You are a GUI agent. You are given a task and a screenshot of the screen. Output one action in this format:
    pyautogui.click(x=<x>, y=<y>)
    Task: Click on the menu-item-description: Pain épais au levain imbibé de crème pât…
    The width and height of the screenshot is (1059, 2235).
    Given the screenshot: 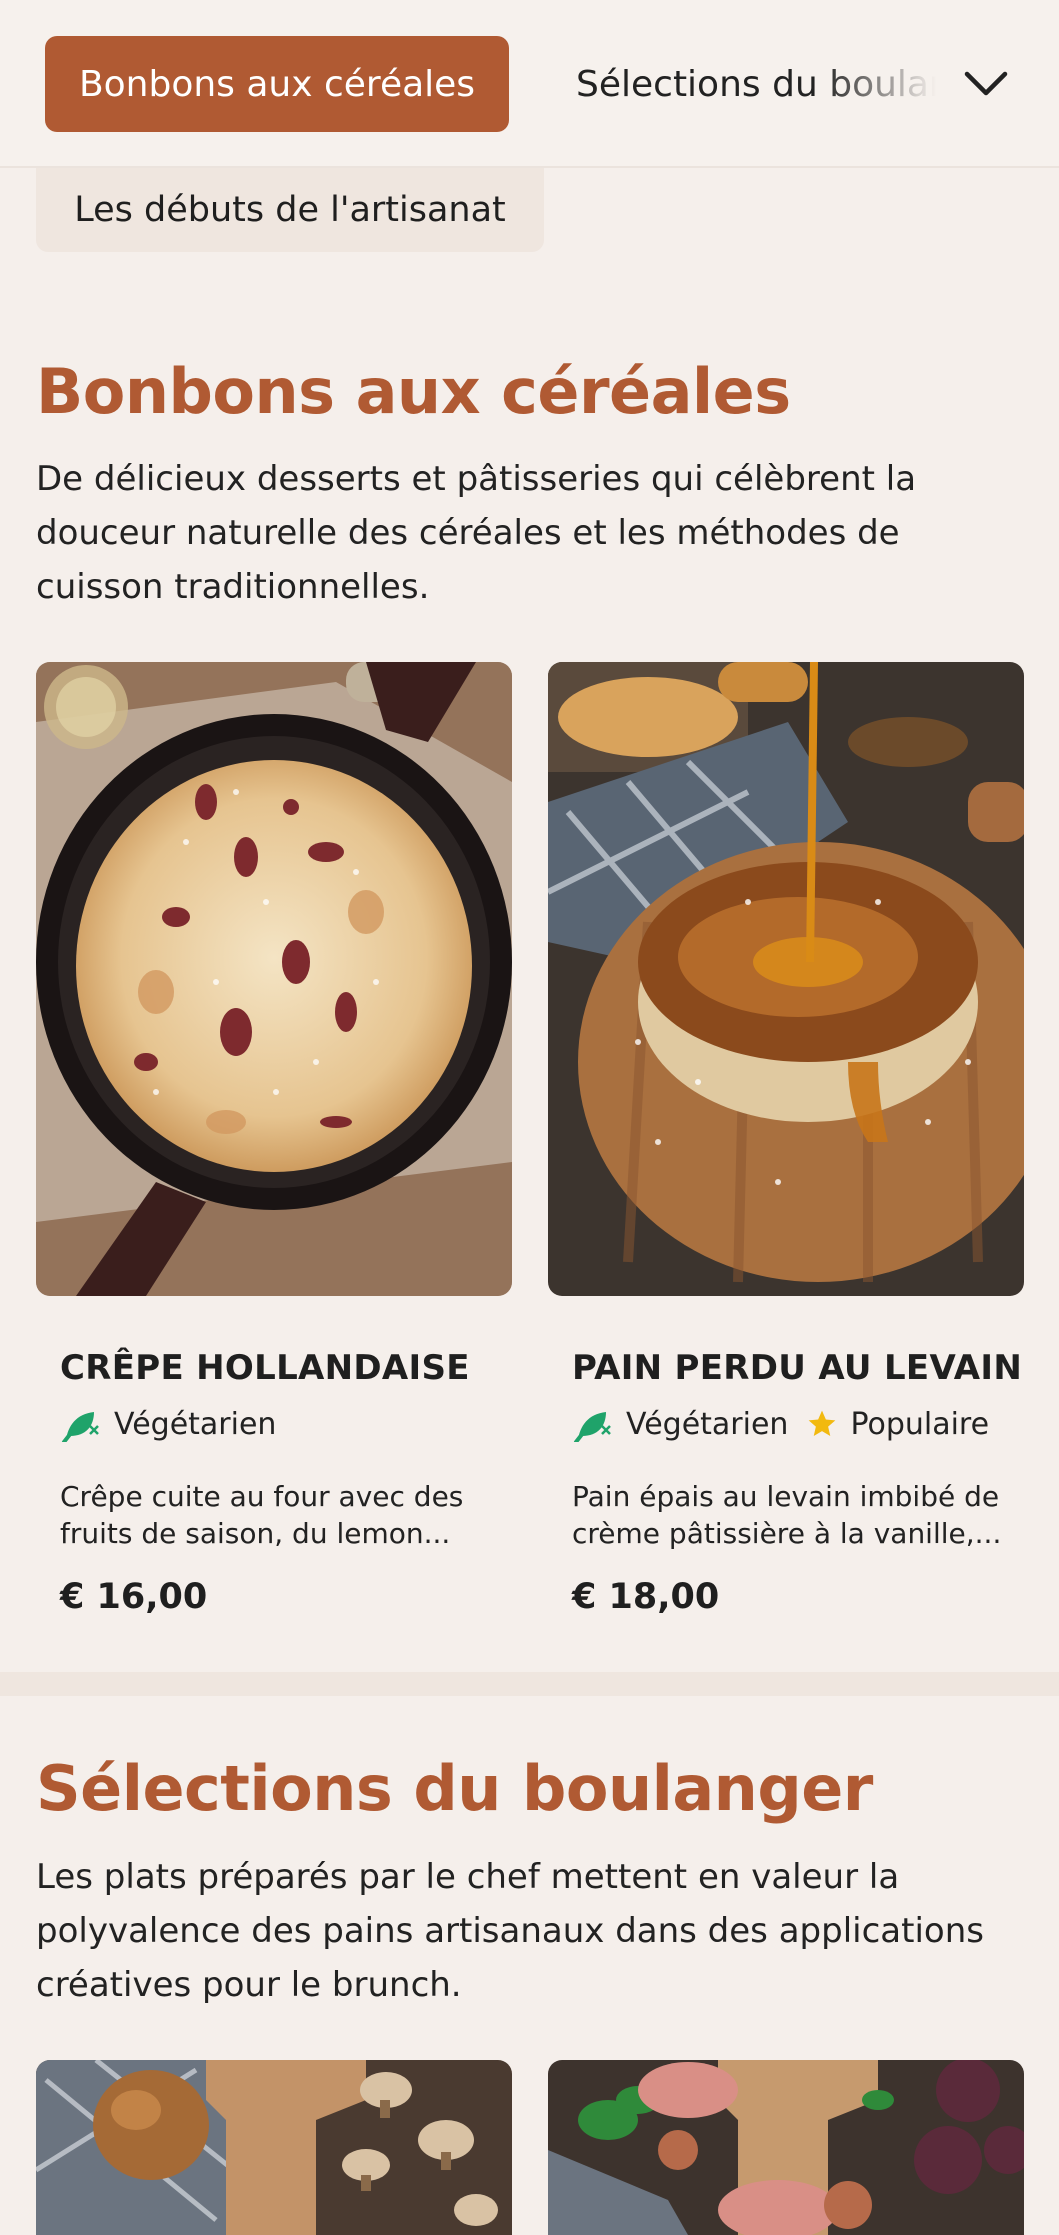 What is the action you would take?
    pyautogui.click(x=787, y=1515)
    